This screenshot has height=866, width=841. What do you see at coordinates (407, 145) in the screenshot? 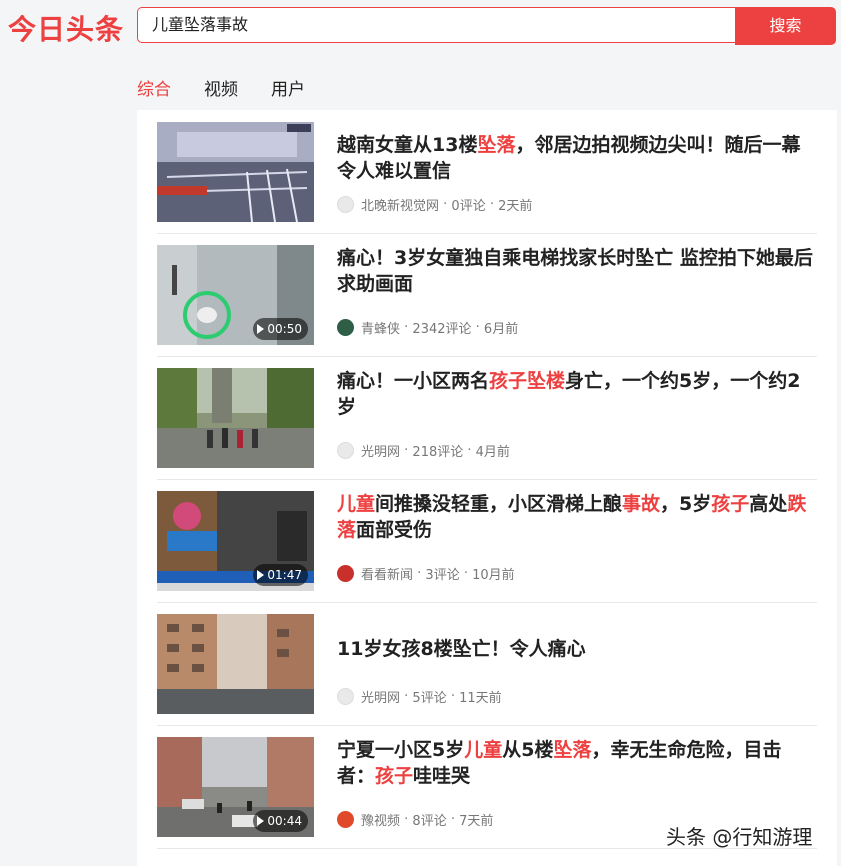
I see `title-text: 越南女童从13楼` at bounding box center [407, 145].